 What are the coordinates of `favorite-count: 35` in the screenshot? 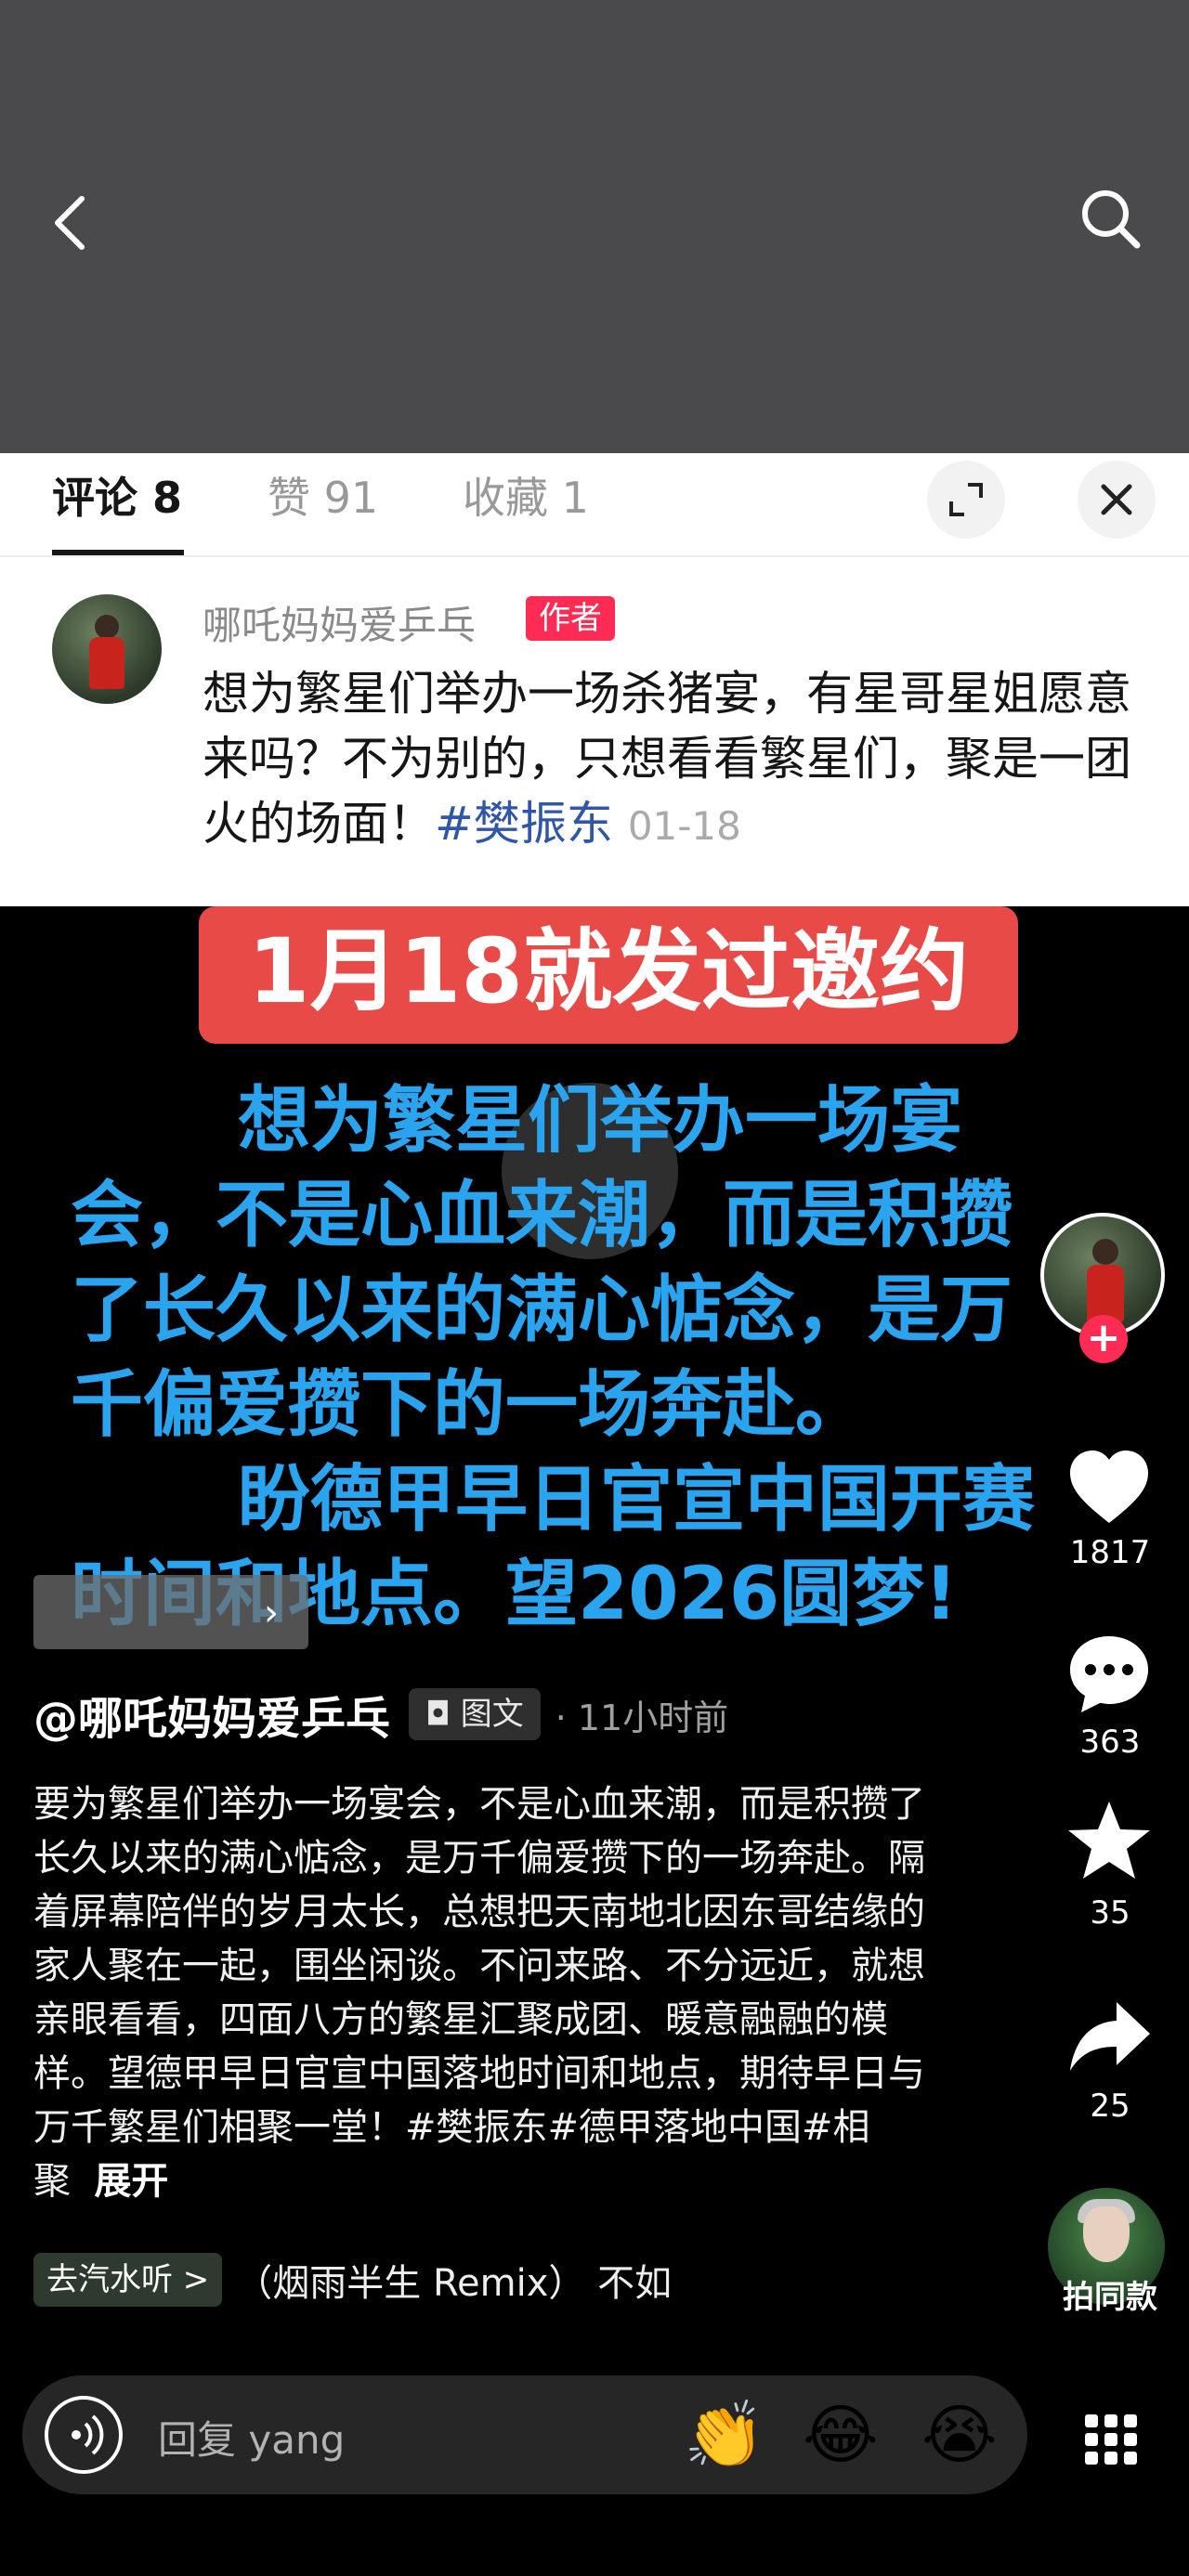 It's located at (1110, 1913).